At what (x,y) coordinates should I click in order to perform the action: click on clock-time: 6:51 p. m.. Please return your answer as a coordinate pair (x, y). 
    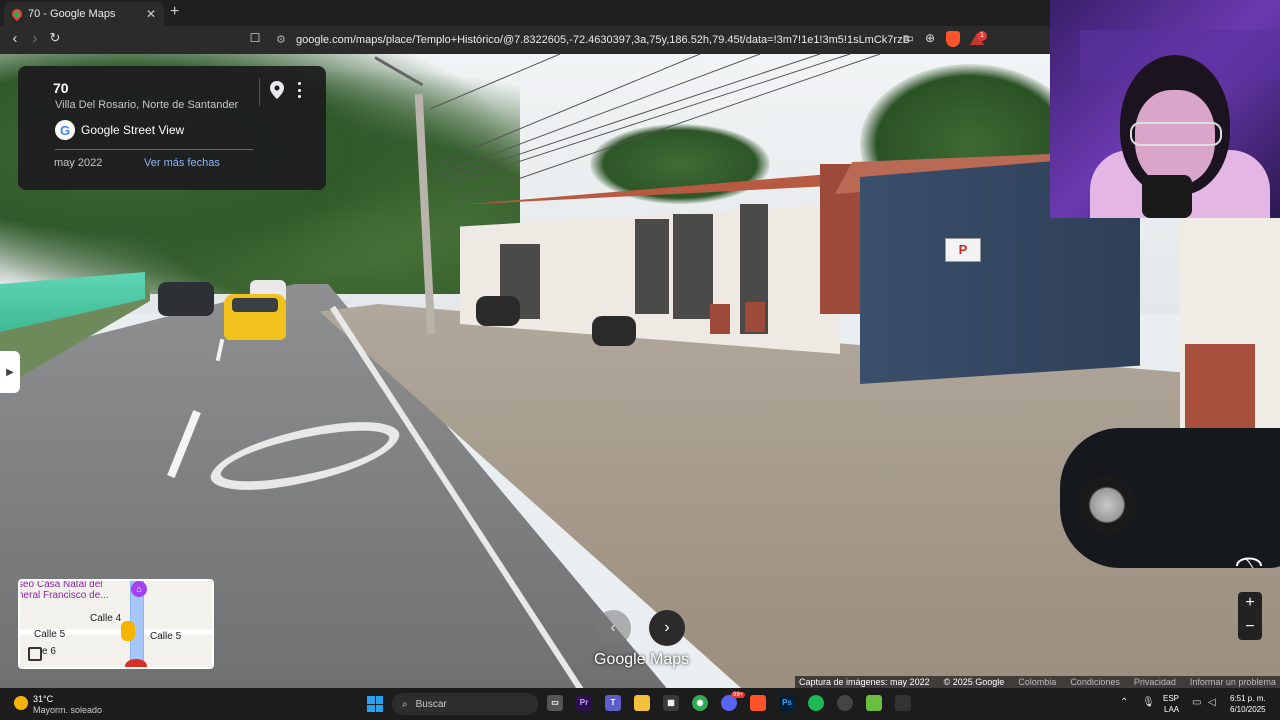
    Looking at the image, I should click on (1248, 698).